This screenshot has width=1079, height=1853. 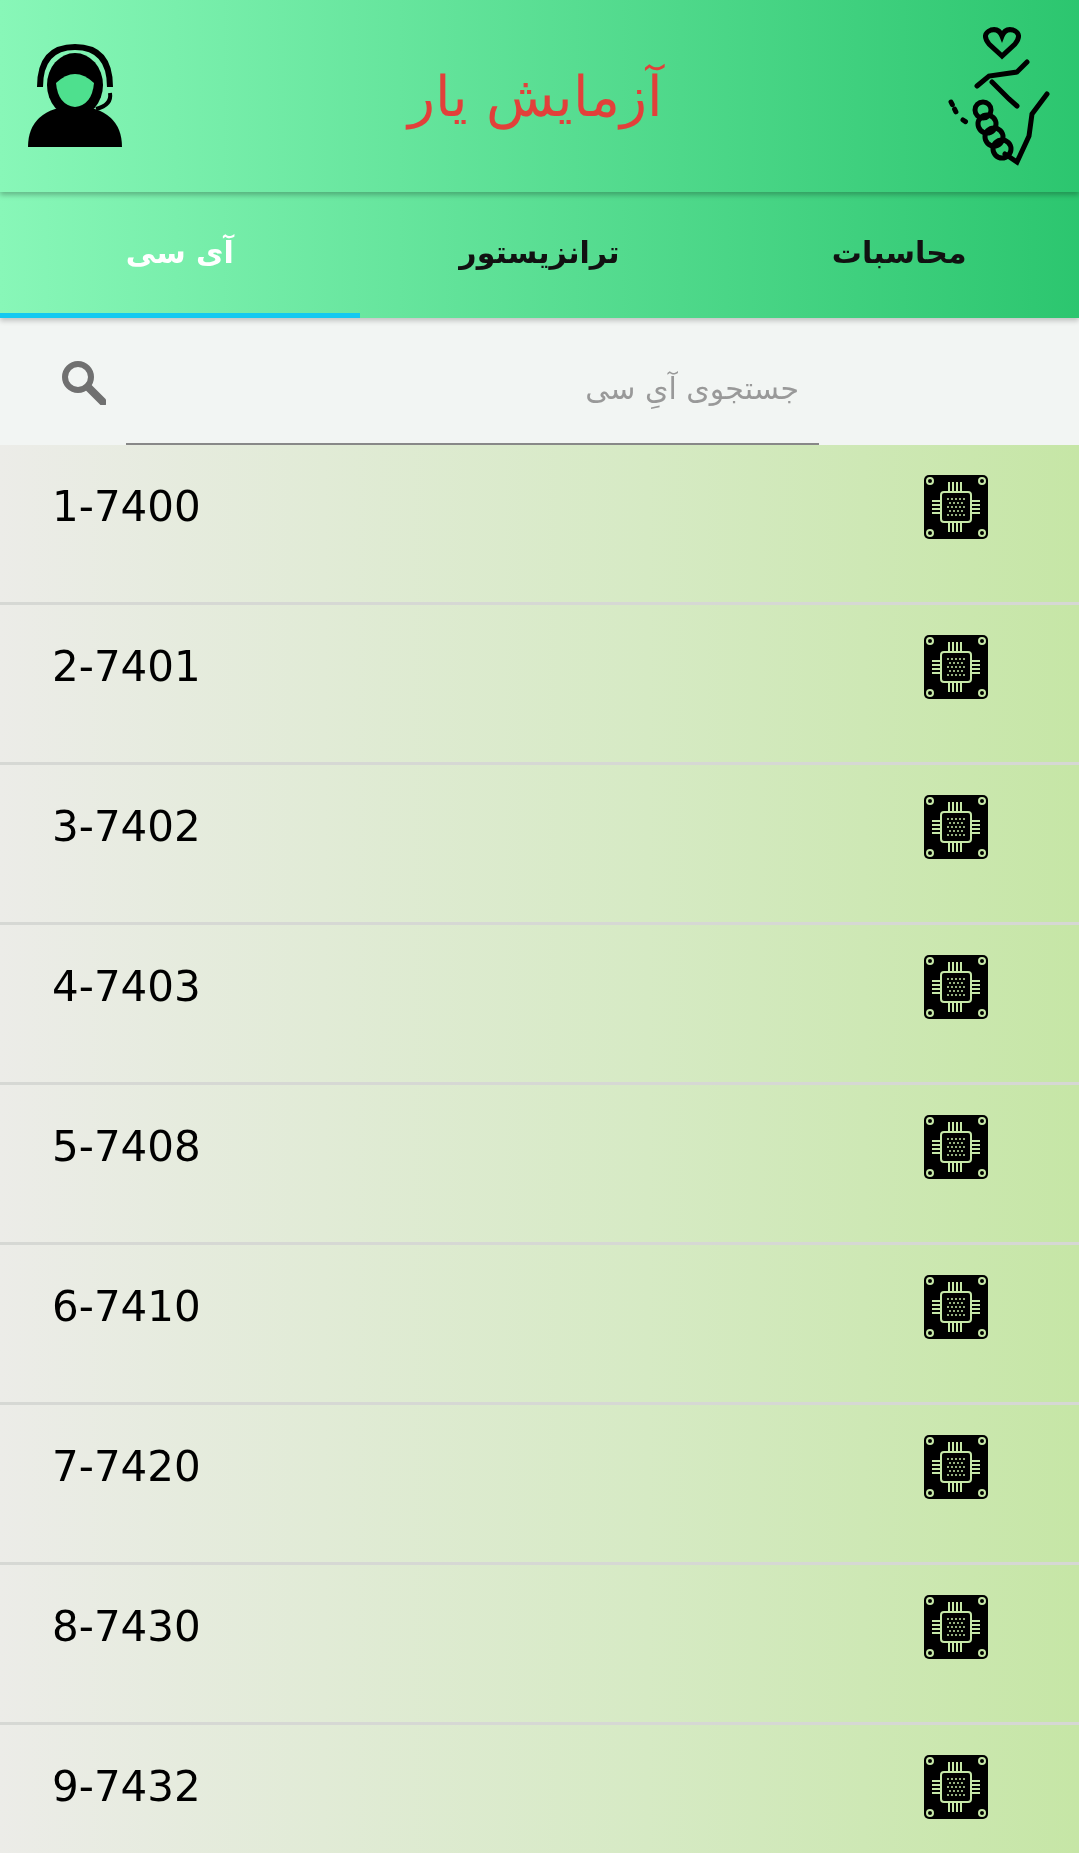 I want to click on ic-list-item: 6-7410, so click(x=539, y=1325).